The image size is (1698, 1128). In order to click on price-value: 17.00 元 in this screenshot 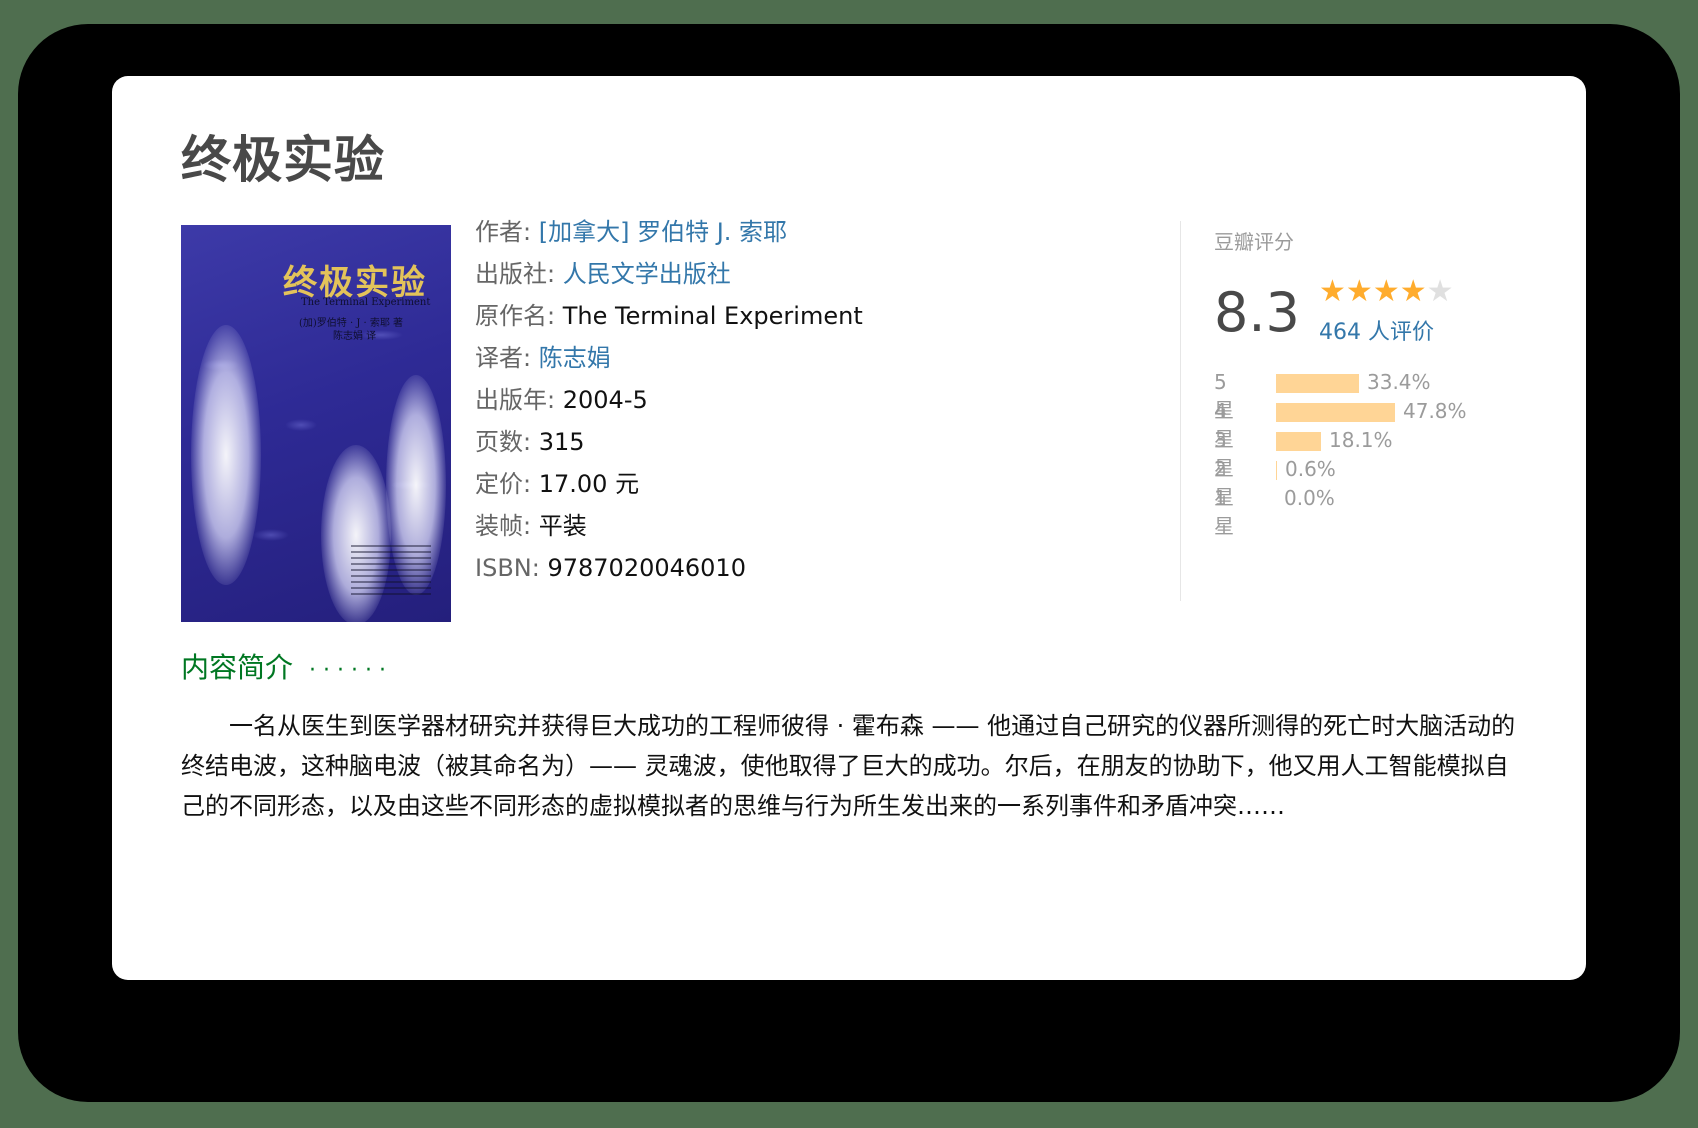, I will do `click(589, 484)`.